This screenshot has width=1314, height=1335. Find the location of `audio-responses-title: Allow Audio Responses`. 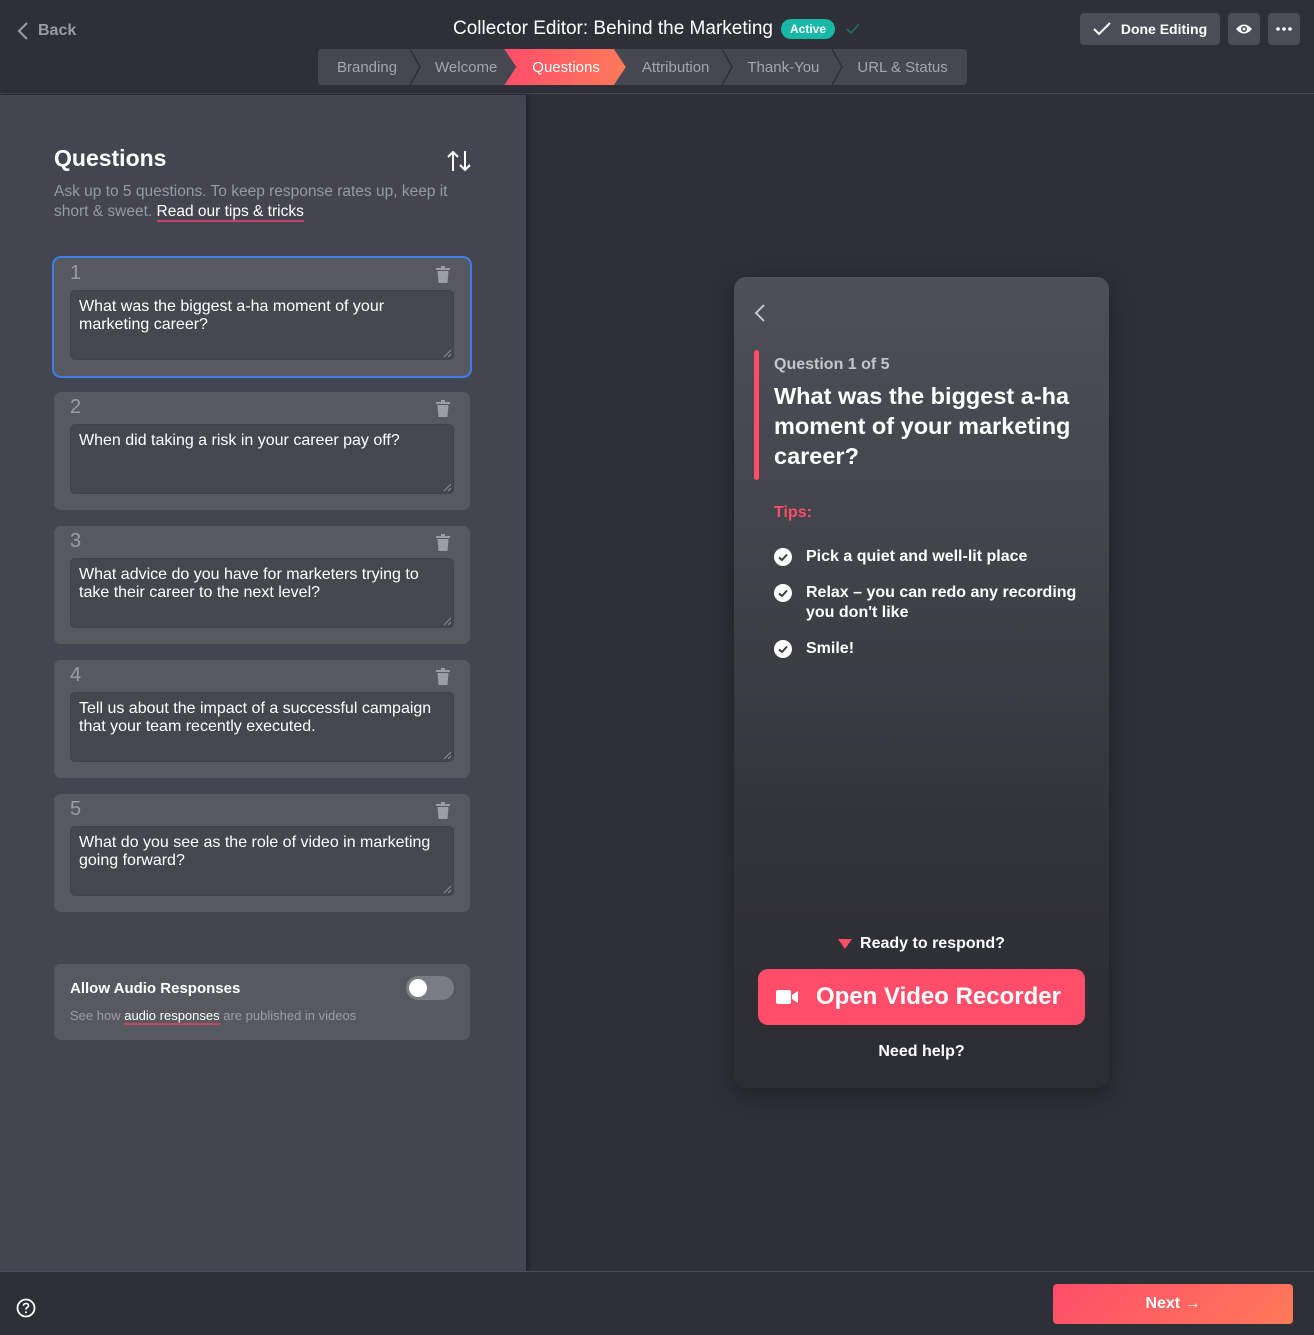

audio-responses-title: Allow Audio Responses is located at coordinates (155, 988).